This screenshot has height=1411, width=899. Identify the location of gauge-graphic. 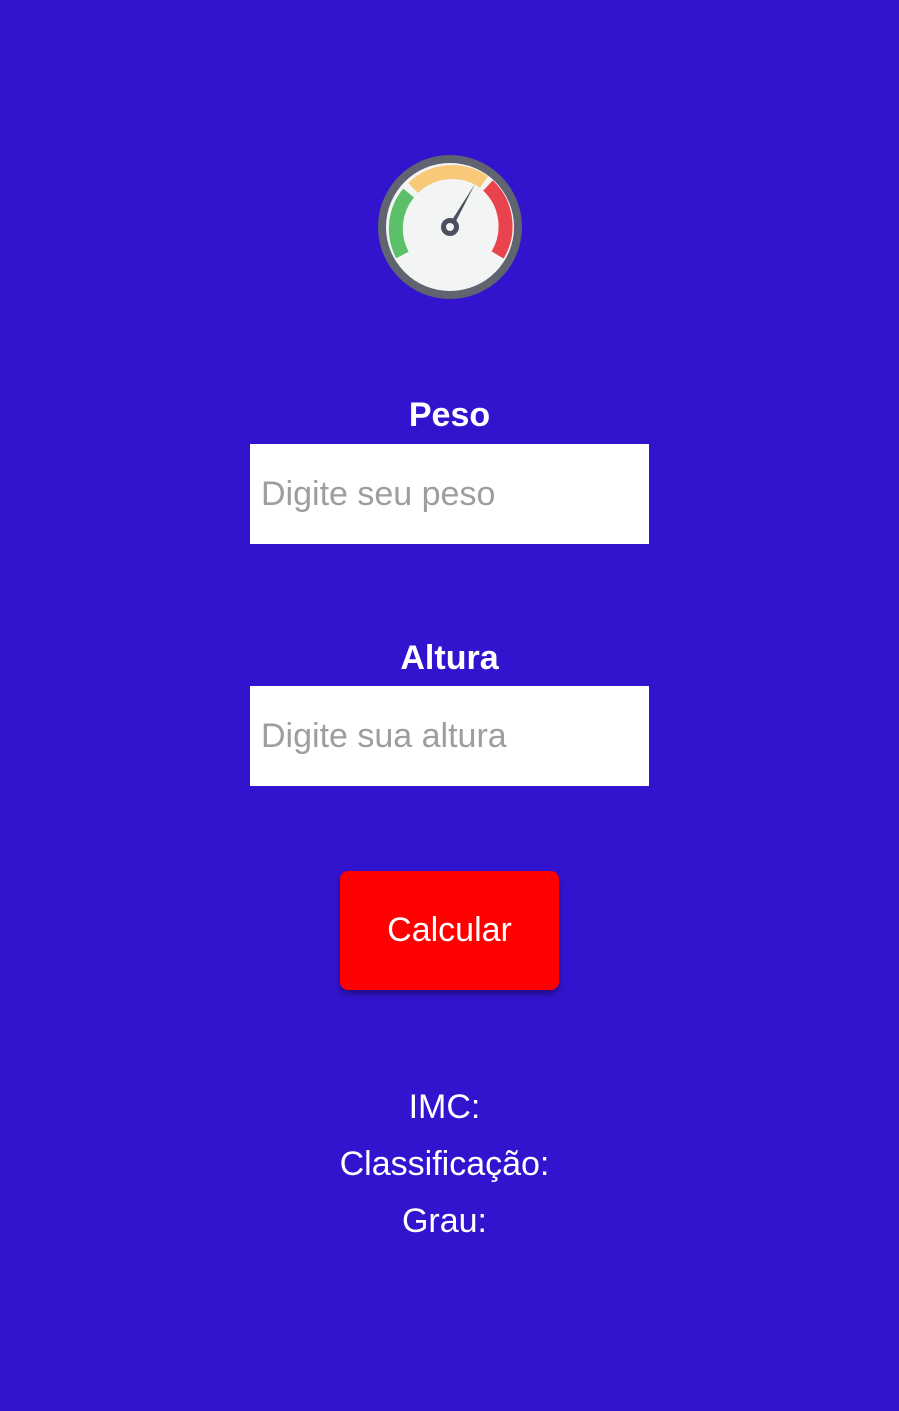
(450, 227).